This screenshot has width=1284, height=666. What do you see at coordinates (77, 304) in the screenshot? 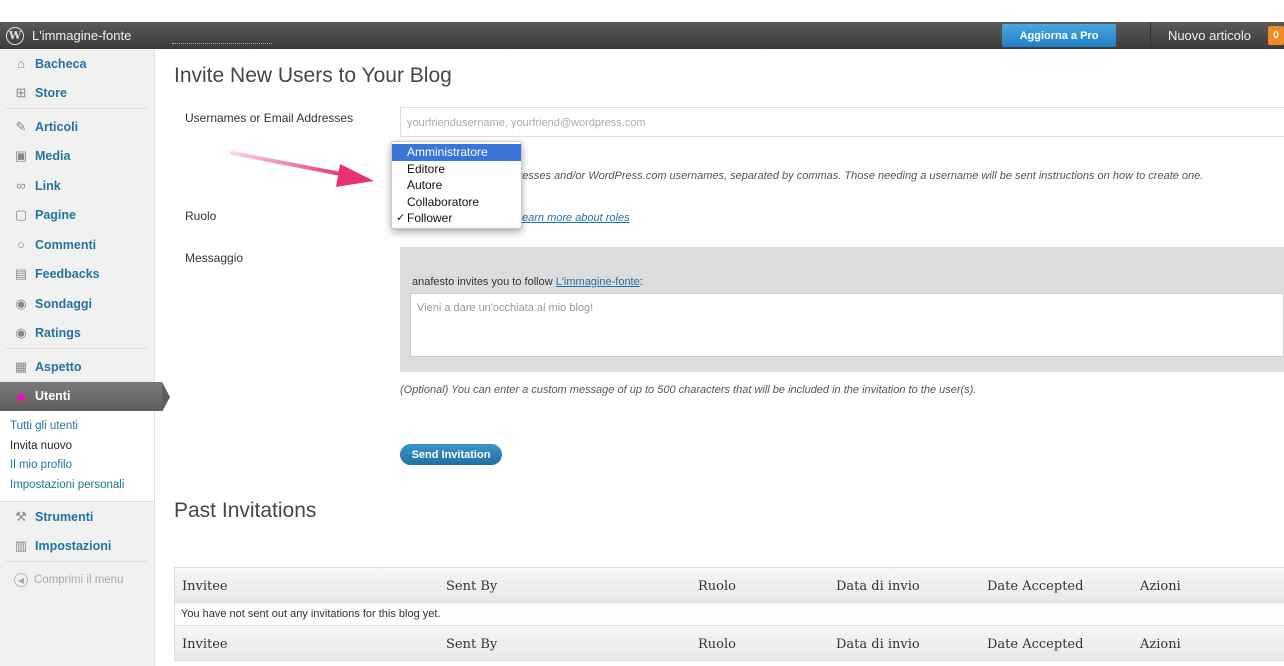
I see `sidebar-item-sondaggi: ◉ Sondaggi` at bounding box center [77, 304].